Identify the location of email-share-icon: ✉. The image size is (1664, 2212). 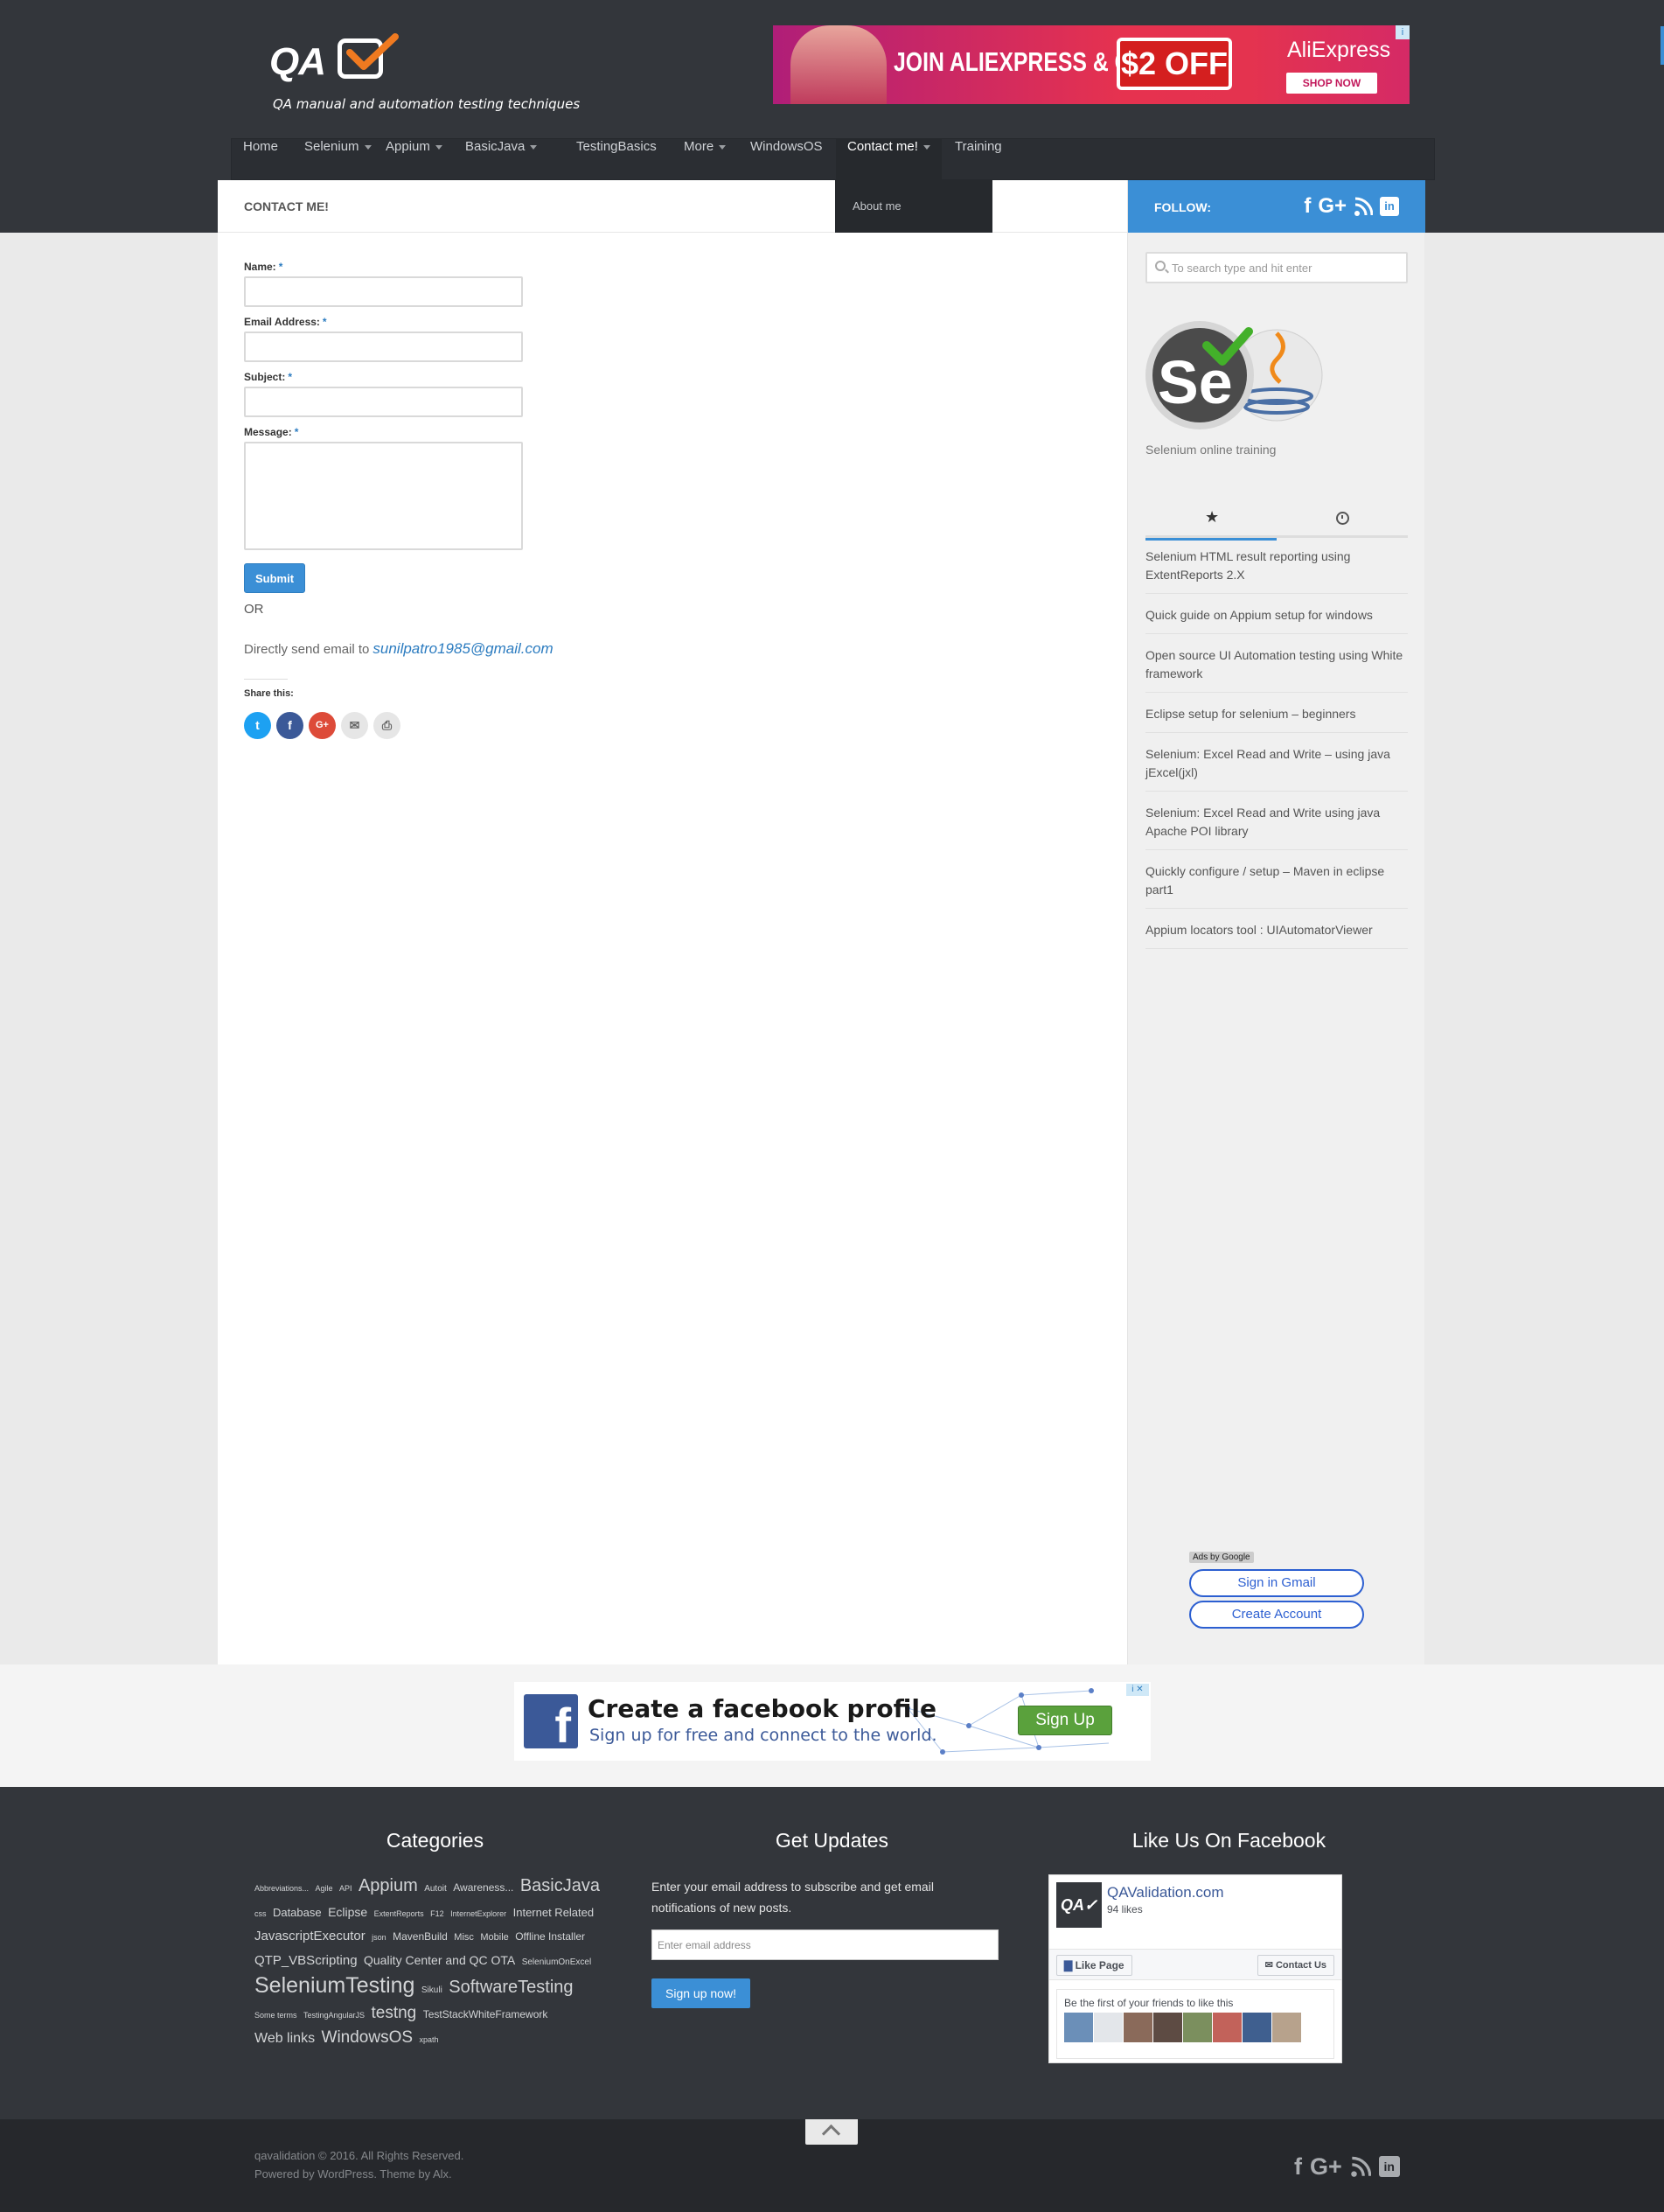
(354, 725).